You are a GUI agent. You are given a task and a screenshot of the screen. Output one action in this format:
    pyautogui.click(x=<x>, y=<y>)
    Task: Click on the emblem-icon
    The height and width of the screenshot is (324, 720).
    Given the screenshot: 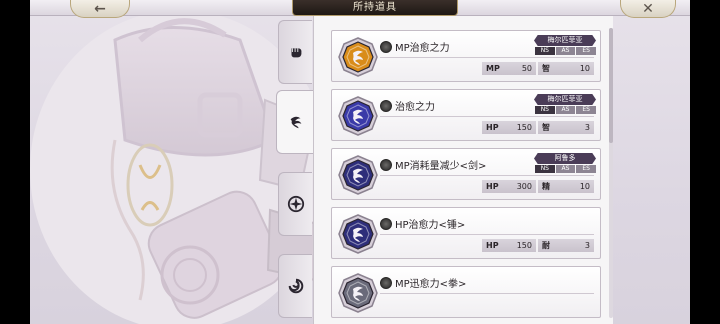 What is the action you would take?
    pyautogui.click(x=295, y=204)
    